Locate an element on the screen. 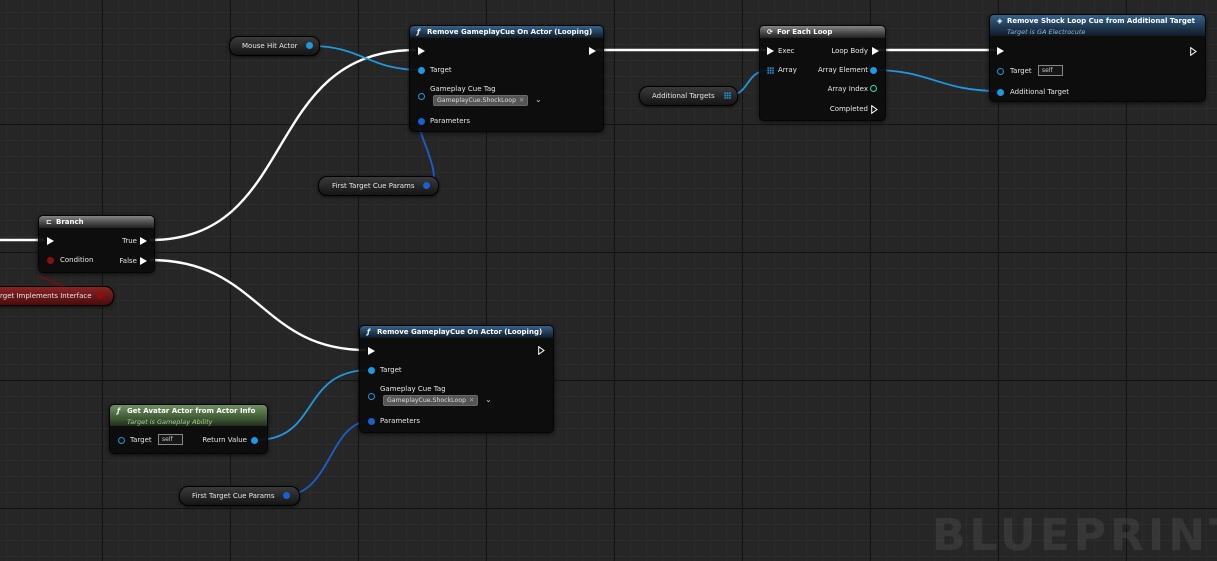  branch-icon: ⊏ is located at coordinates (49, 222).